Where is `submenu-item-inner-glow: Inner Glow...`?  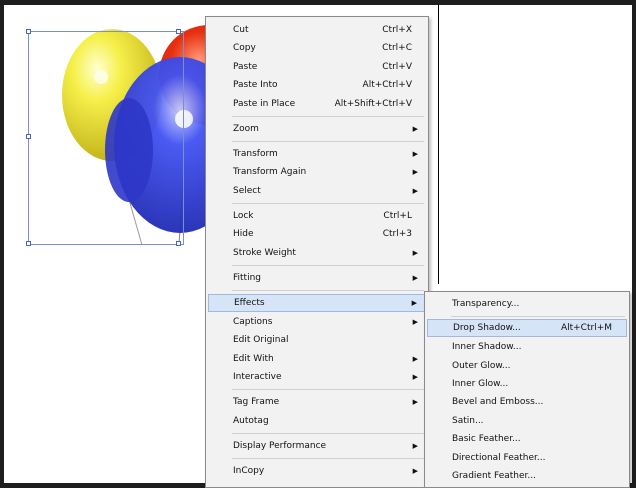 submenu-item-inner-glow: Inner Glow... is located at coordinates (527, 384).